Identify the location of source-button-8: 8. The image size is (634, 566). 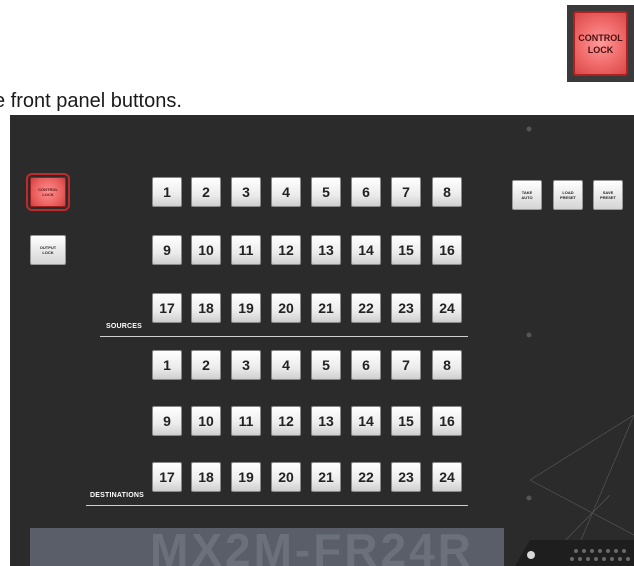
(447, 192).